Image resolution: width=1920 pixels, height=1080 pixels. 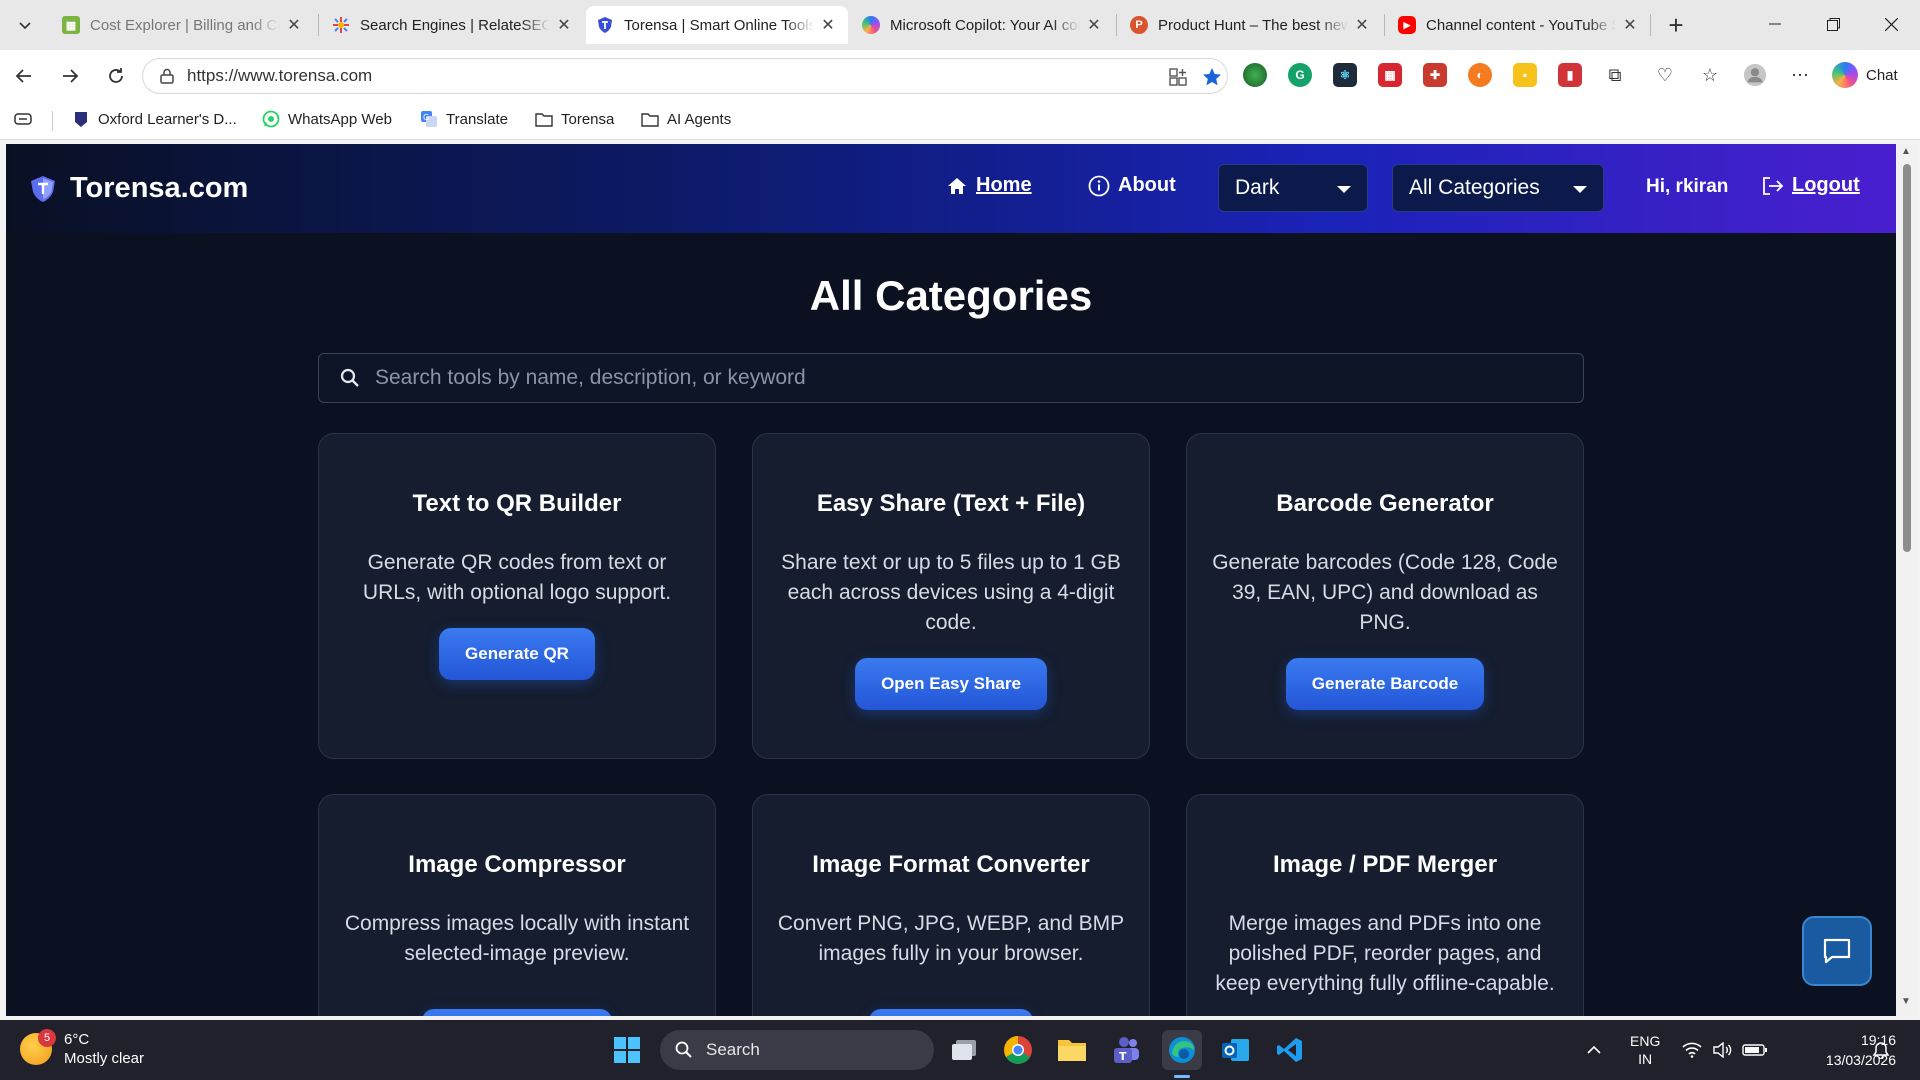 I want to click on bookmark-translate: G Translate, so click(x=464, y=119).